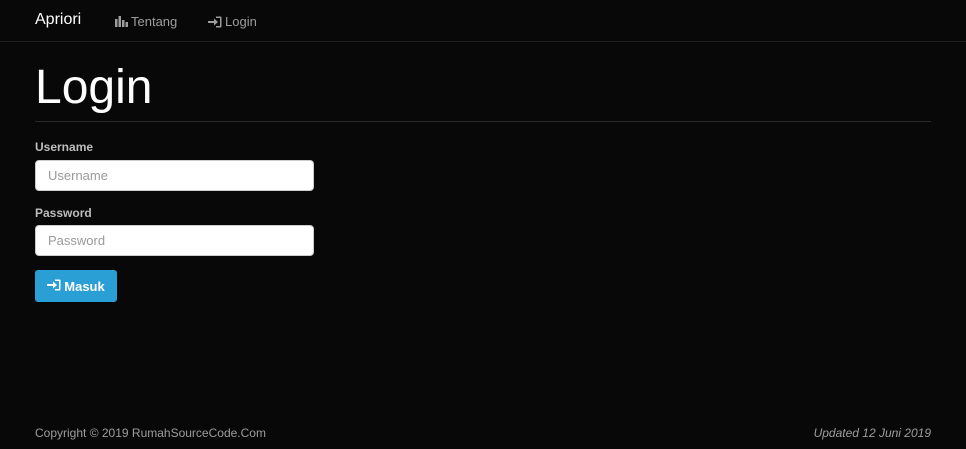 The height and width of the screenshot is (449, 966). I want to click on username-label: Username, so click(64, 147).